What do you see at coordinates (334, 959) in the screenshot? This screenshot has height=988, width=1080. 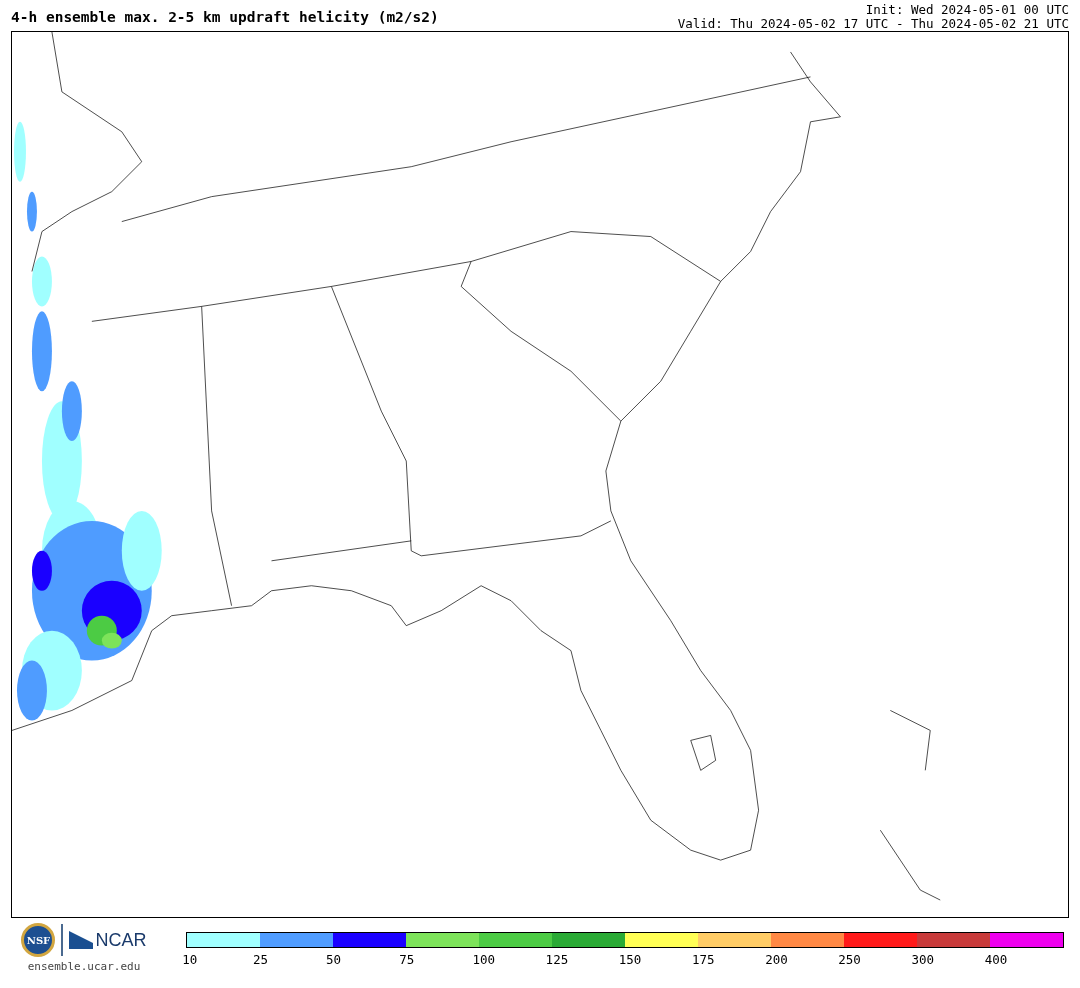 I see `tick-label: 50` at bounding box center [334, 959].